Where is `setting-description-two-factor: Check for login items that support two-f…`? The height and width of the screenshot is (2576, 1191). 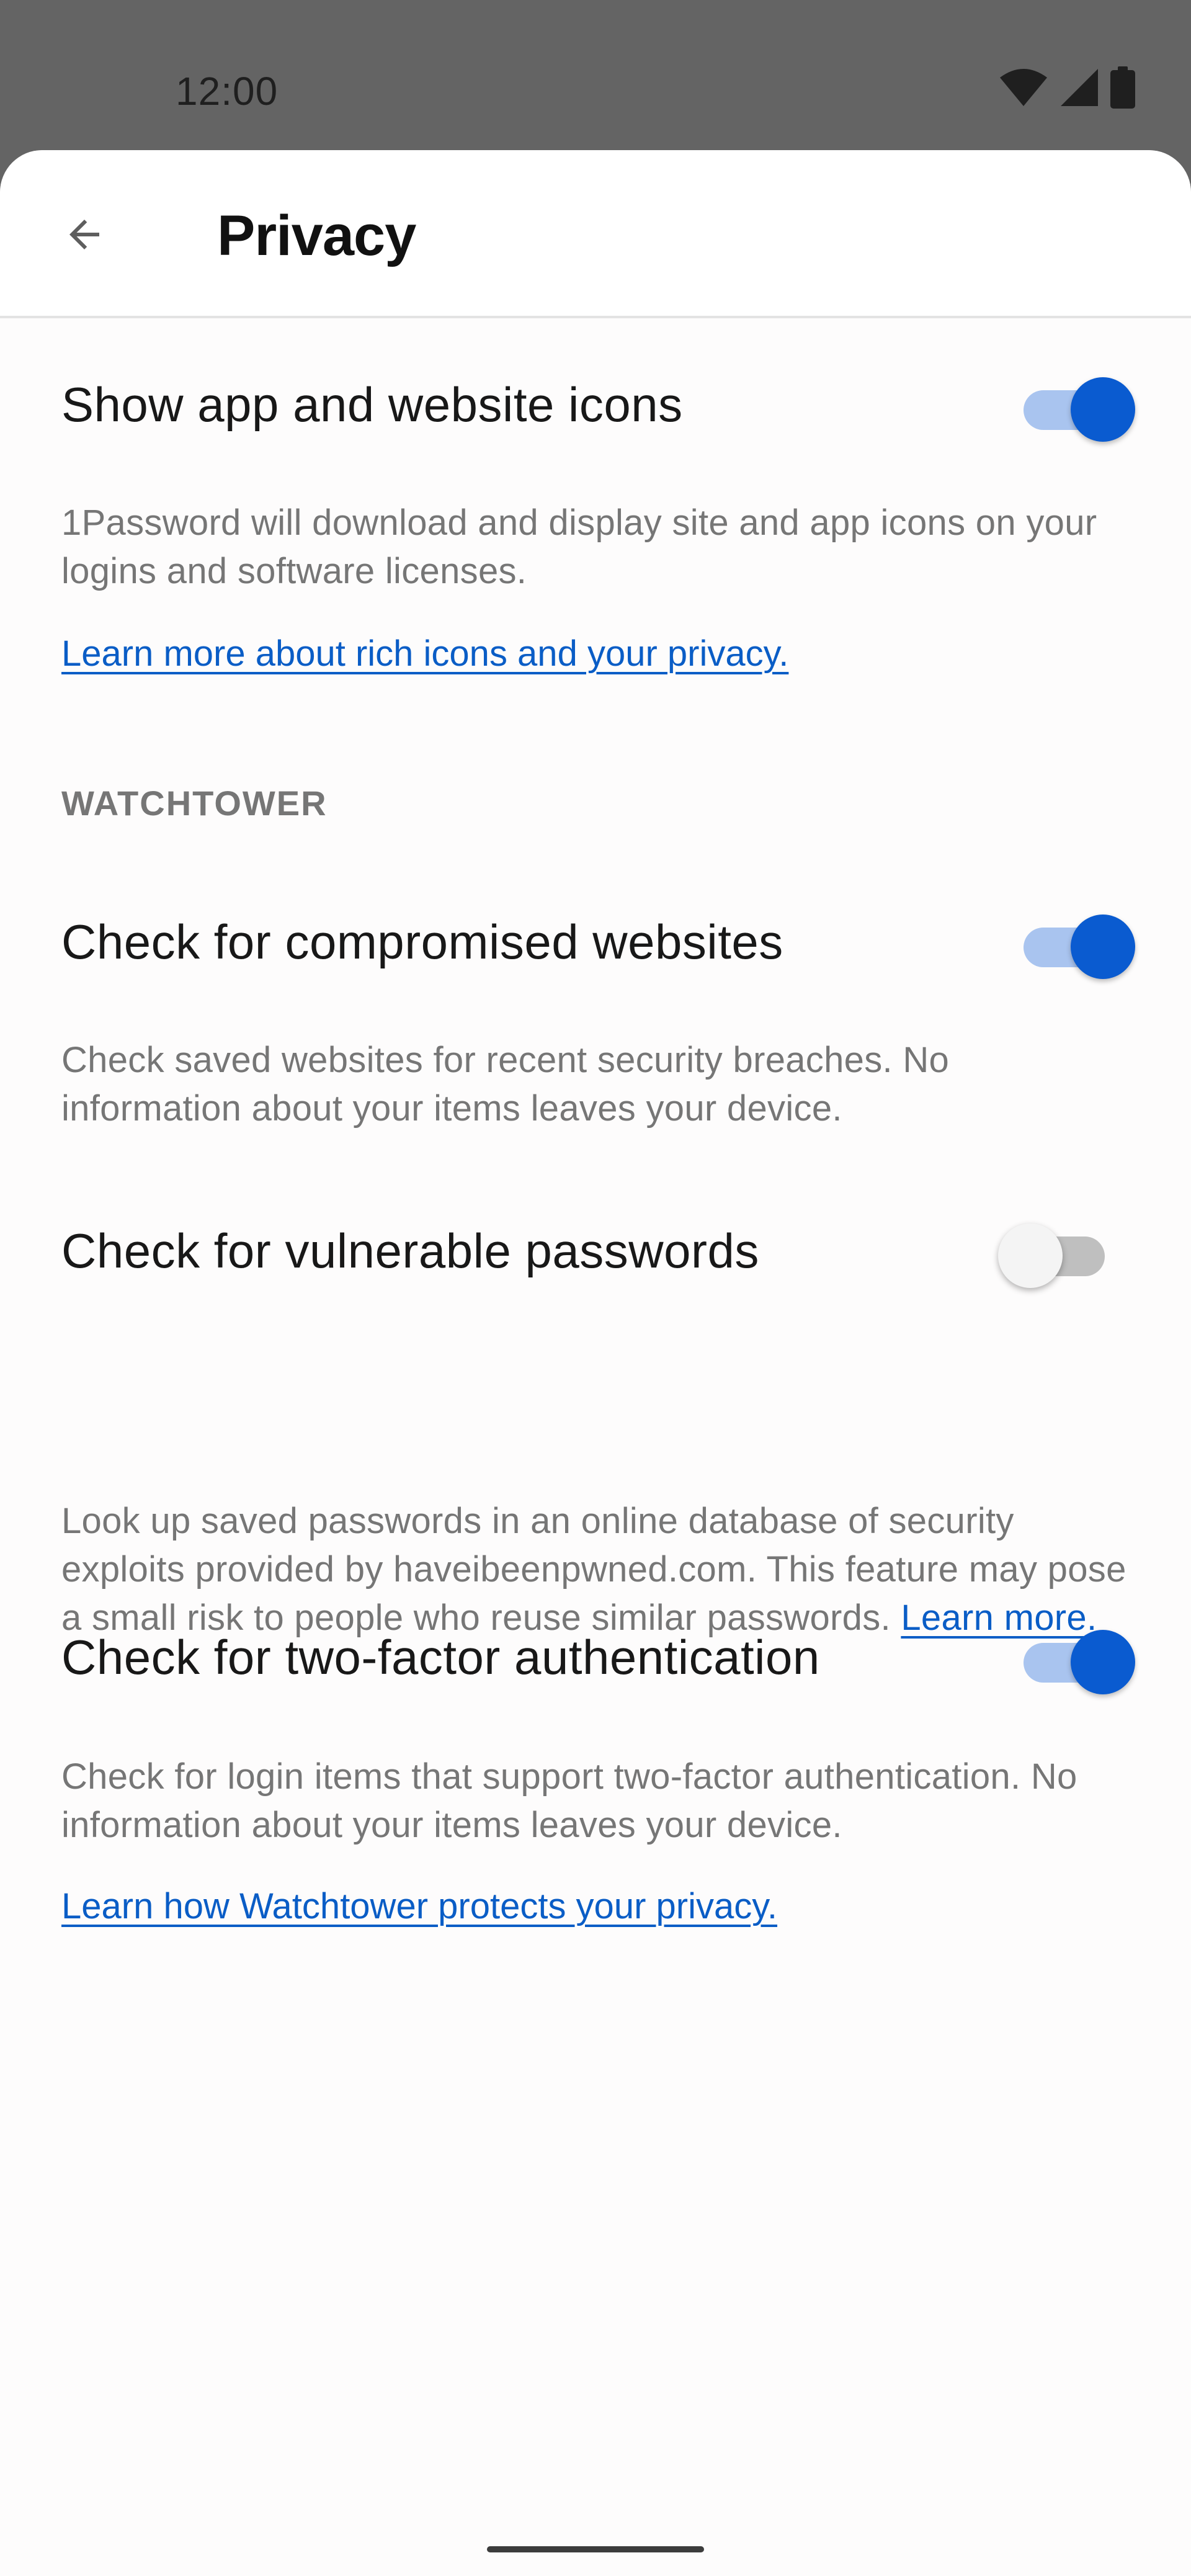 setting-description-two-factor: Check for login items that support two-f… is located at coordinates (569, 1800).